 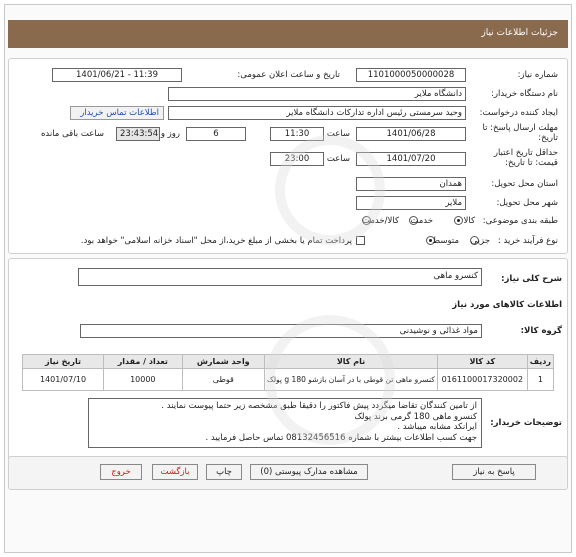 I want to click on summary-value: کنسرو ماهی, so click(x=455, y=276).